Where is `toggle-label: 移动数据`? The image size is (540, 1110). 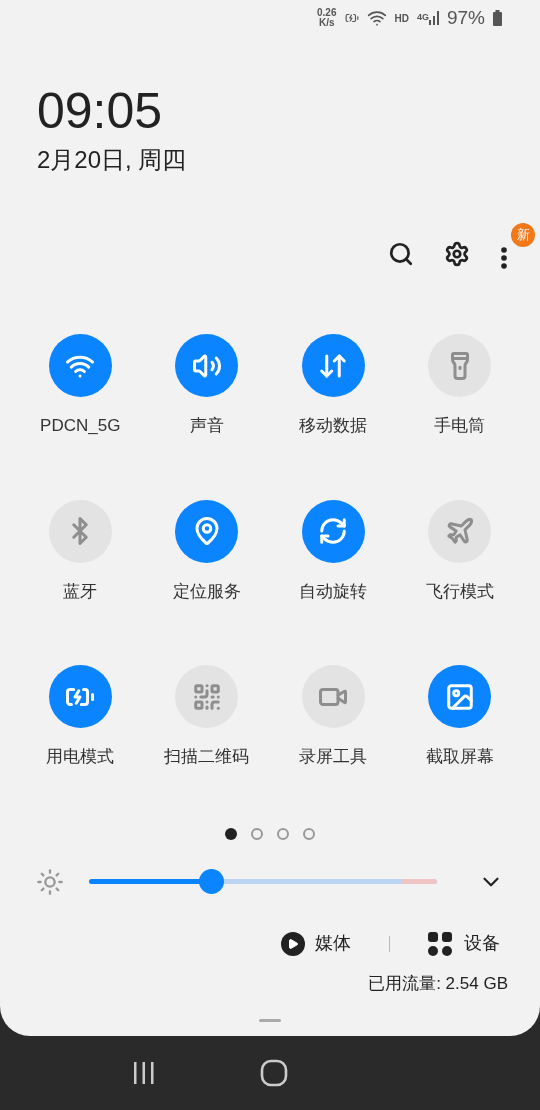 toggle-label: 移动数据 is located at coordinates (333, 426).